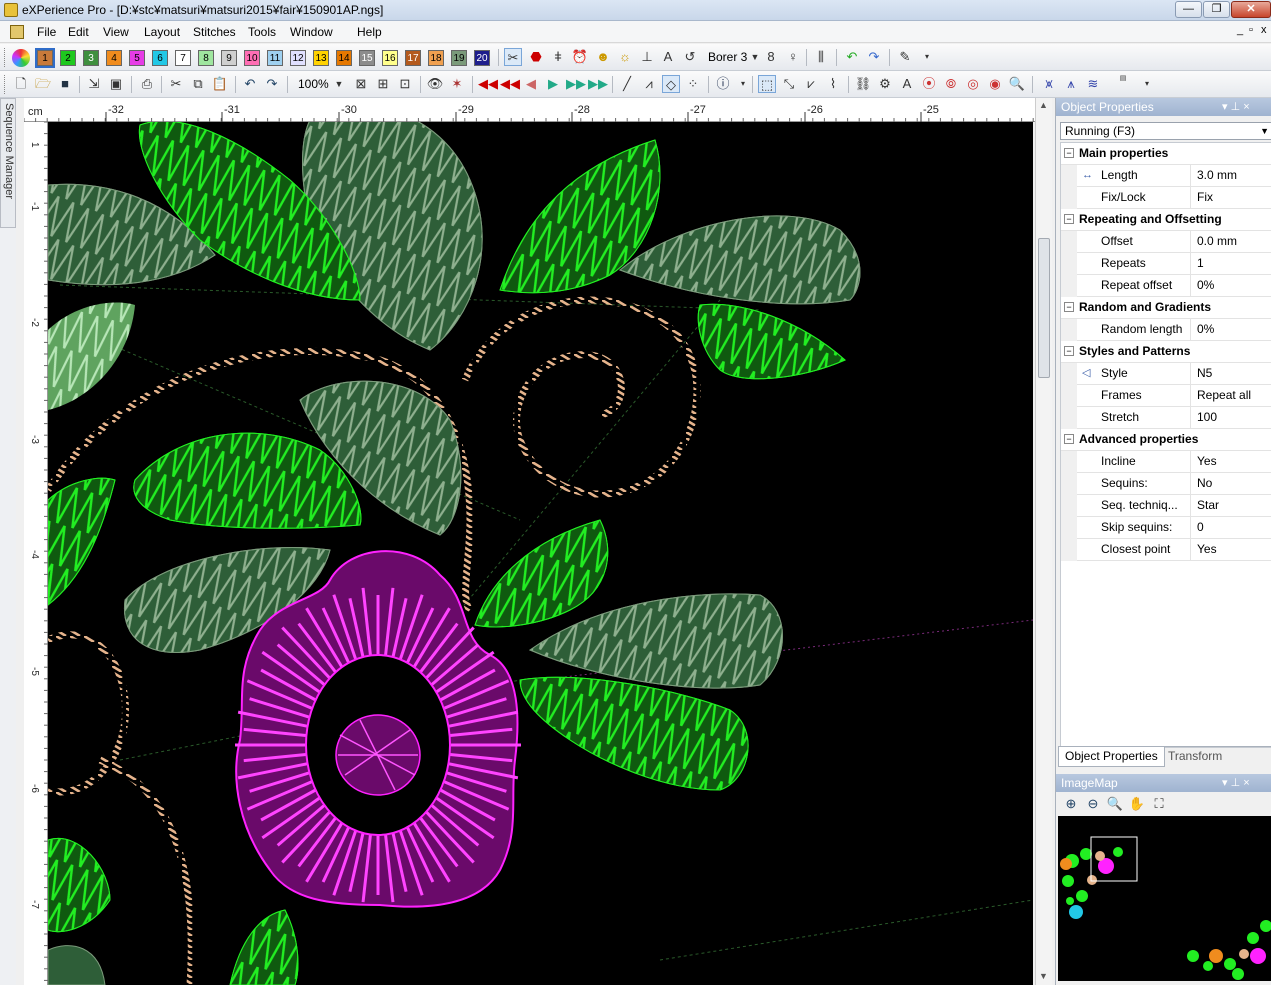 This screenshot has height=985, width=1271. What do you see at coordinates (1043, 976) in the screenshot?
I see `scroll-down-icon: ▼` at bounding box center [1043, 976].